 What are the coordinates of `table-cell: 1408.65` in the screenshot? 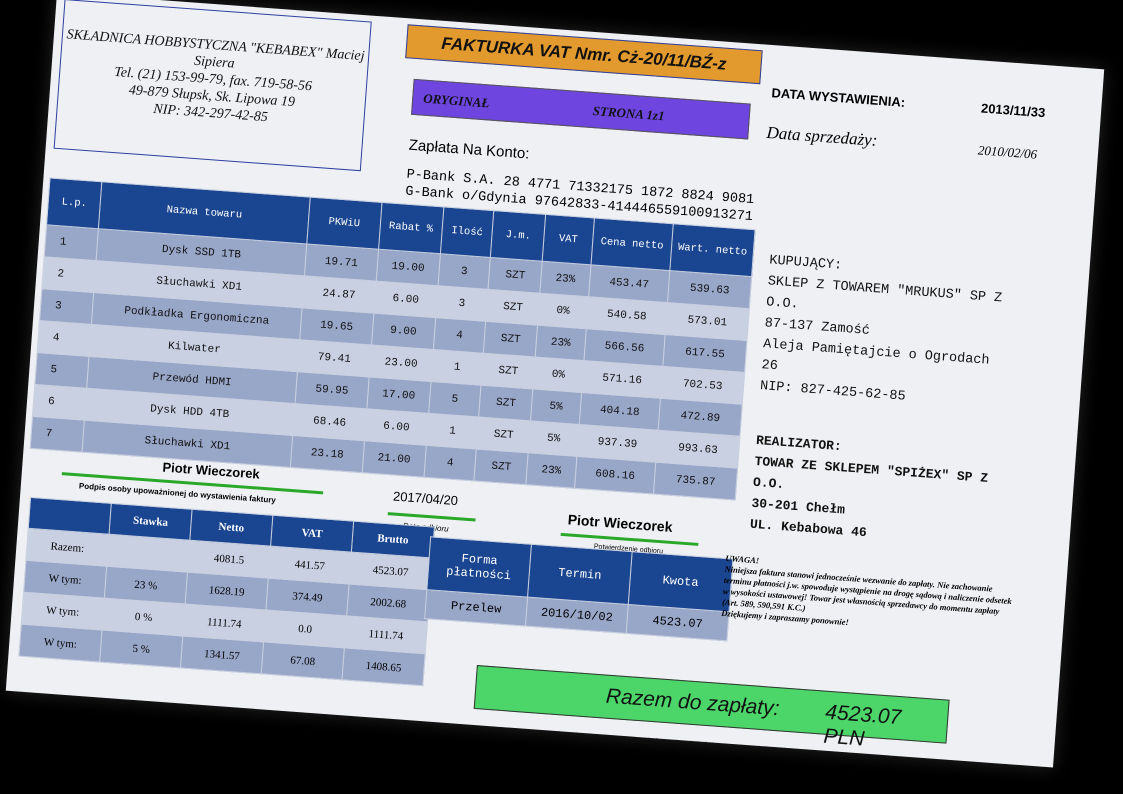 It's located at (383, 666).